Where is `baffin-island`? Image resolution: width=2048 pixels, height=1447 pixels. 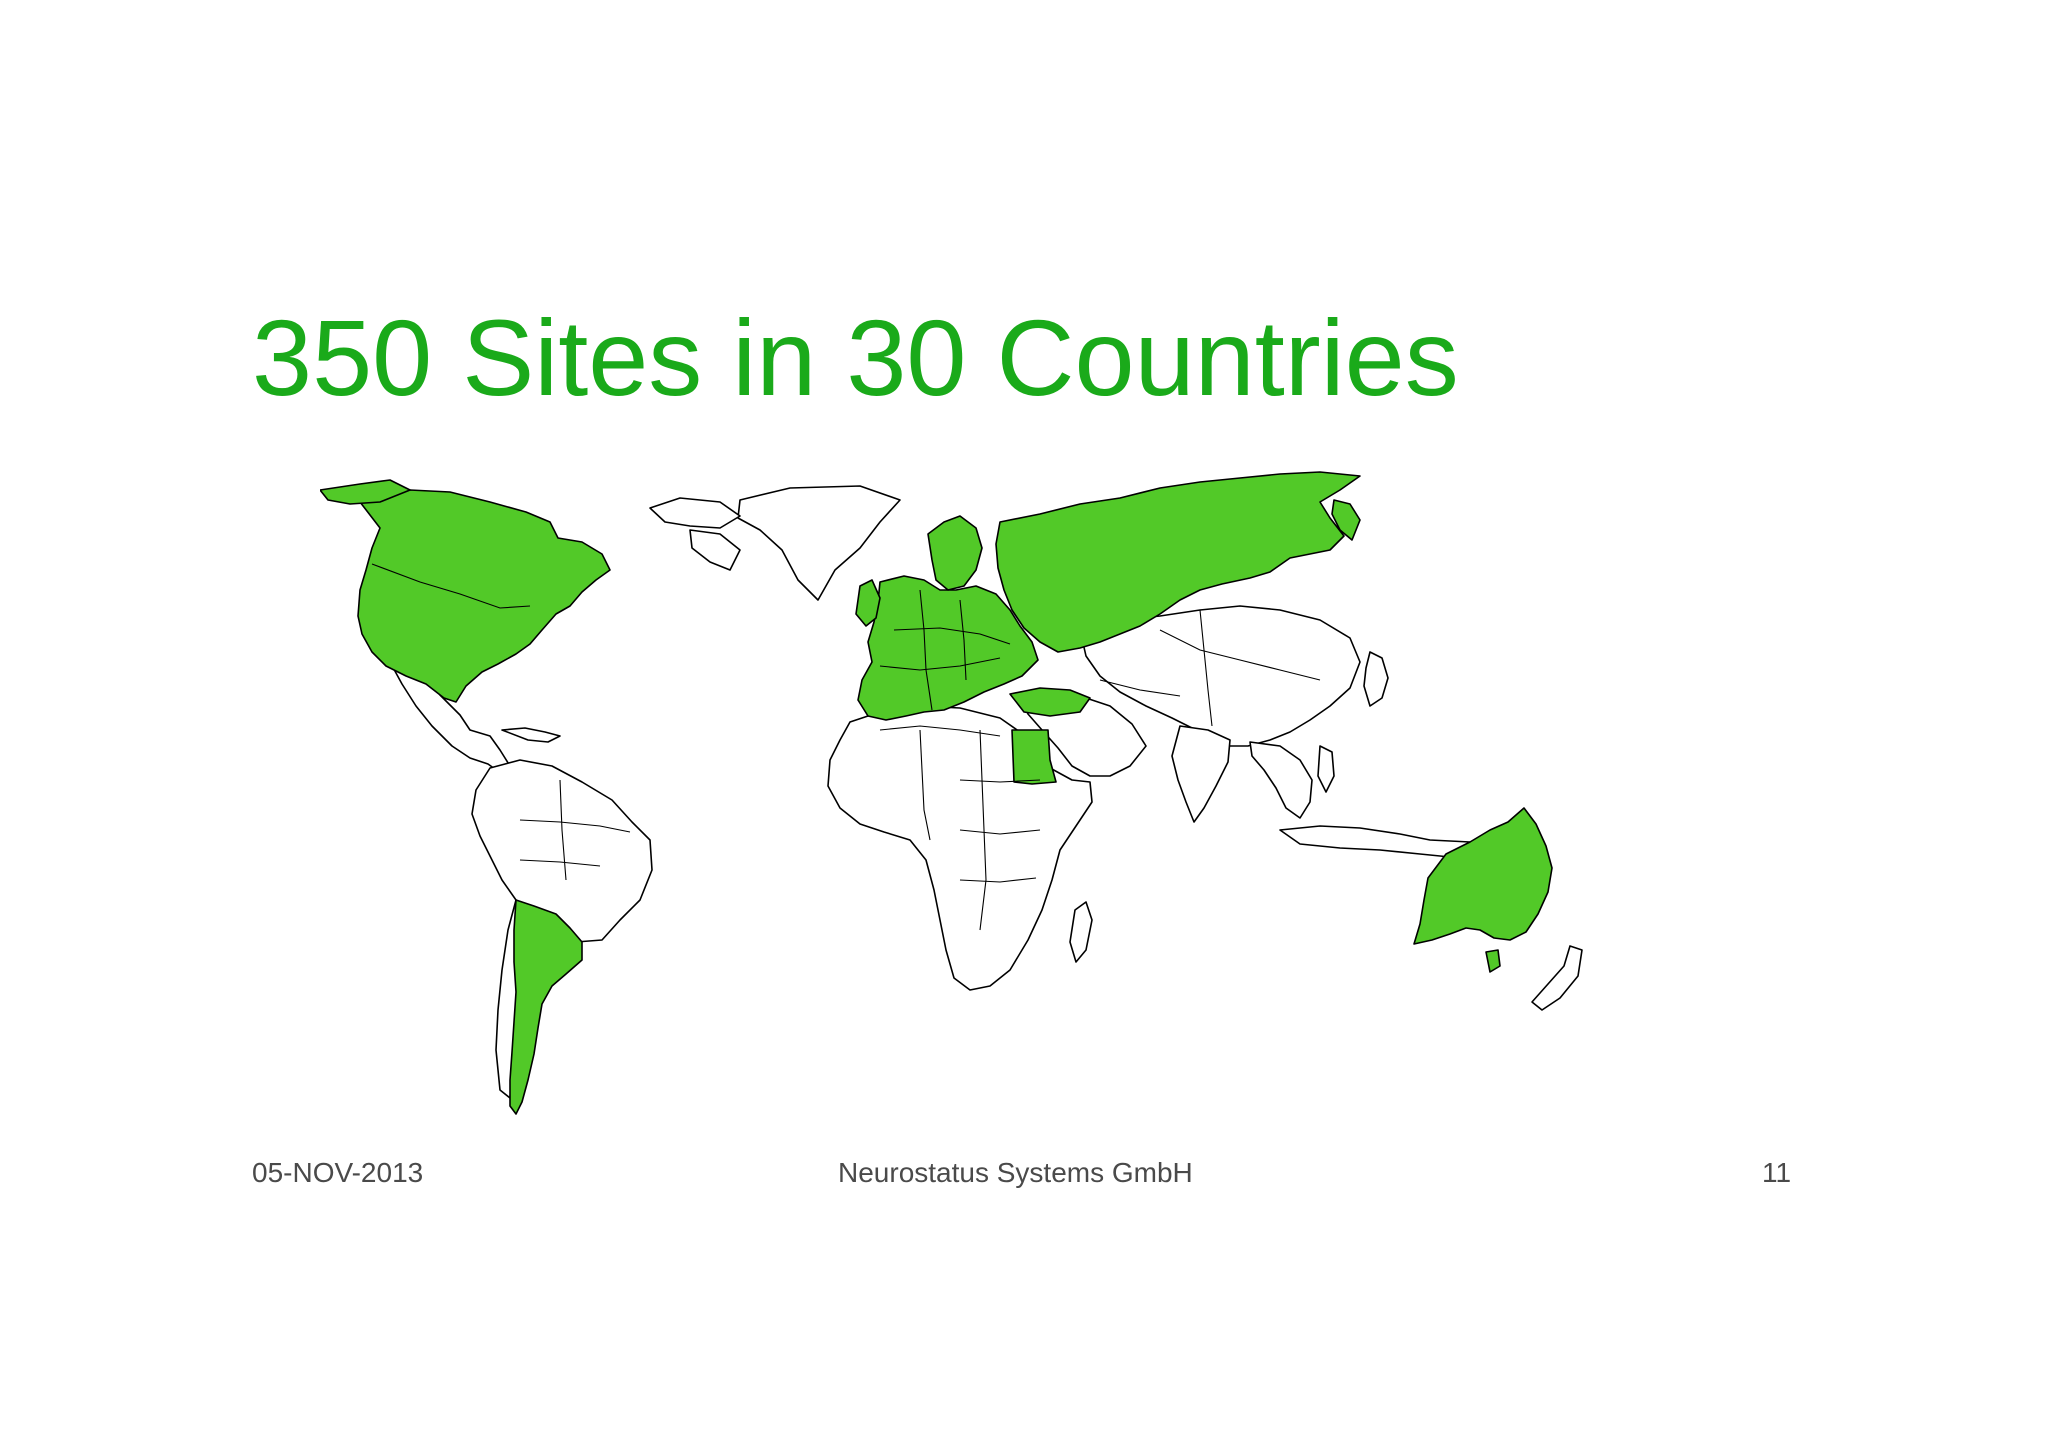 baffin-island is located at coordinates (715, 550).